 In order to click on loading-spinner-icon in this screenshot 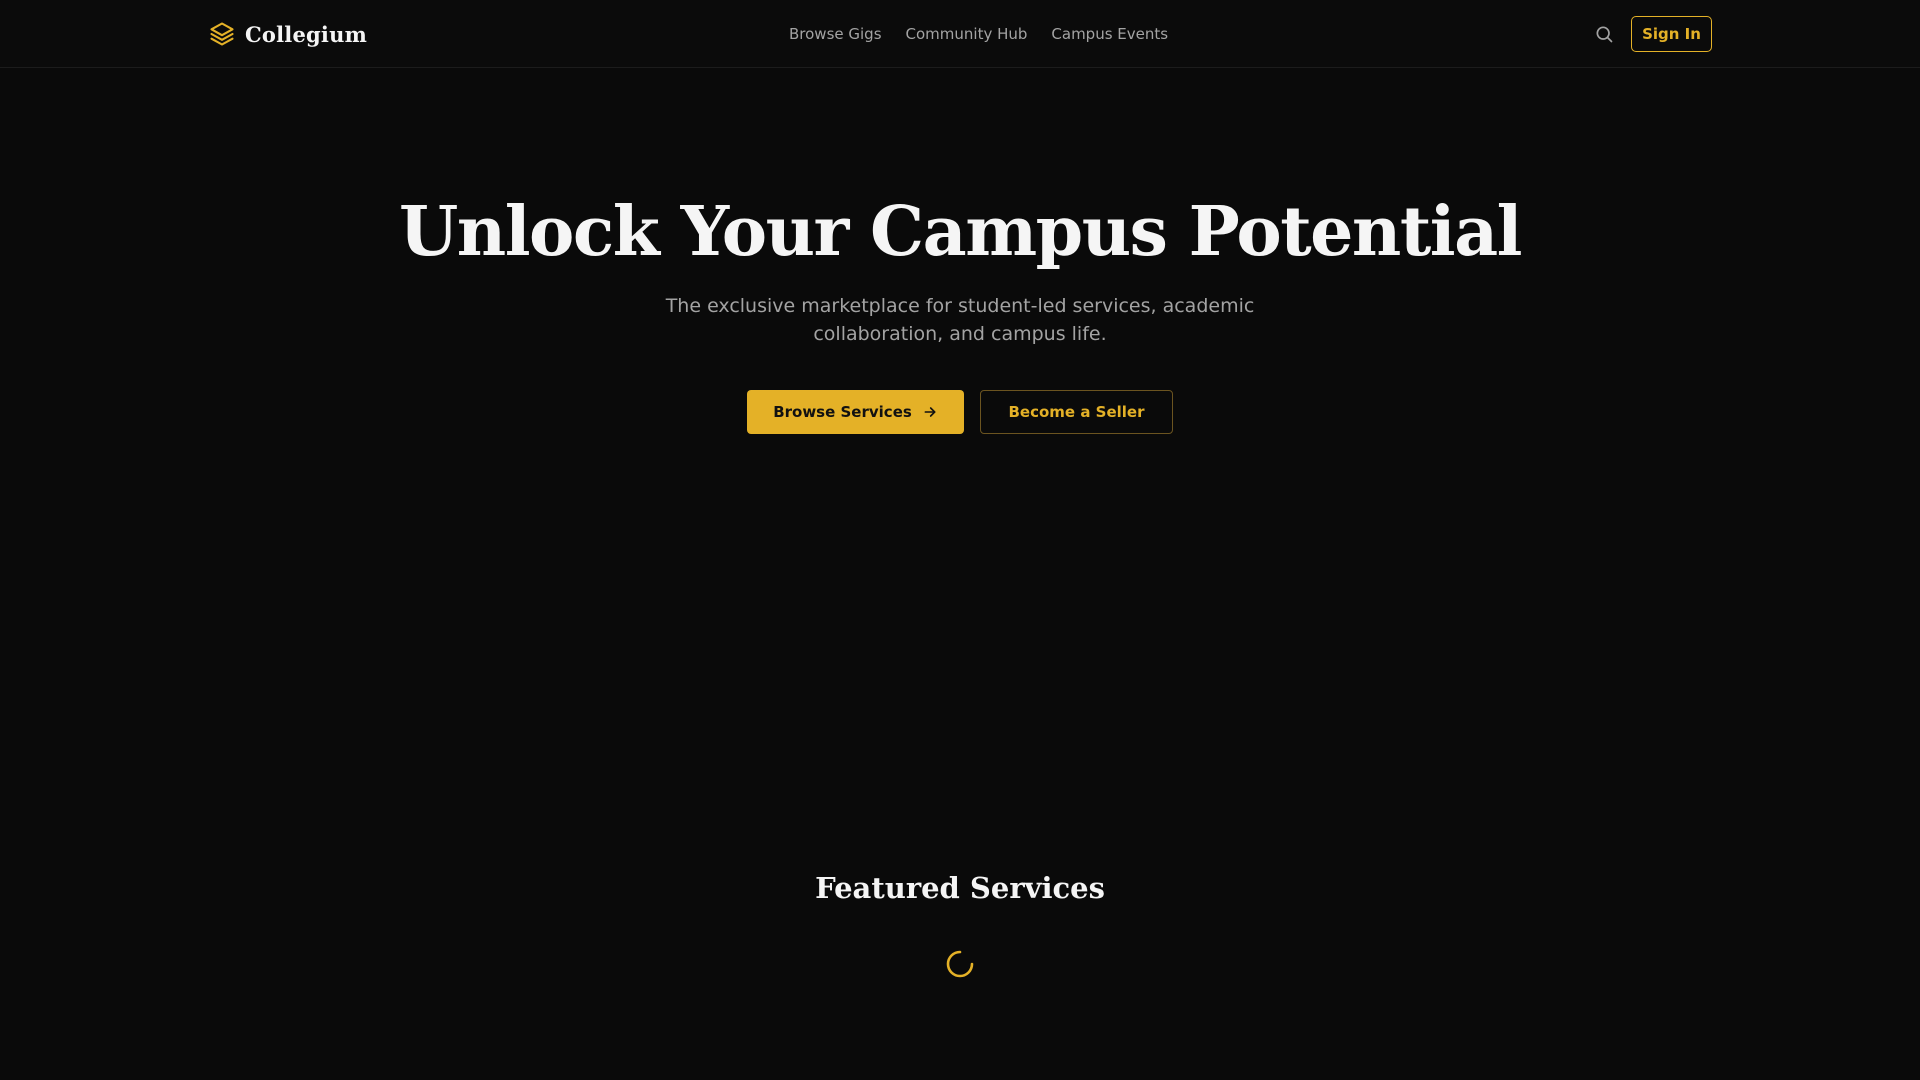, I will do `click(960, 964)`.